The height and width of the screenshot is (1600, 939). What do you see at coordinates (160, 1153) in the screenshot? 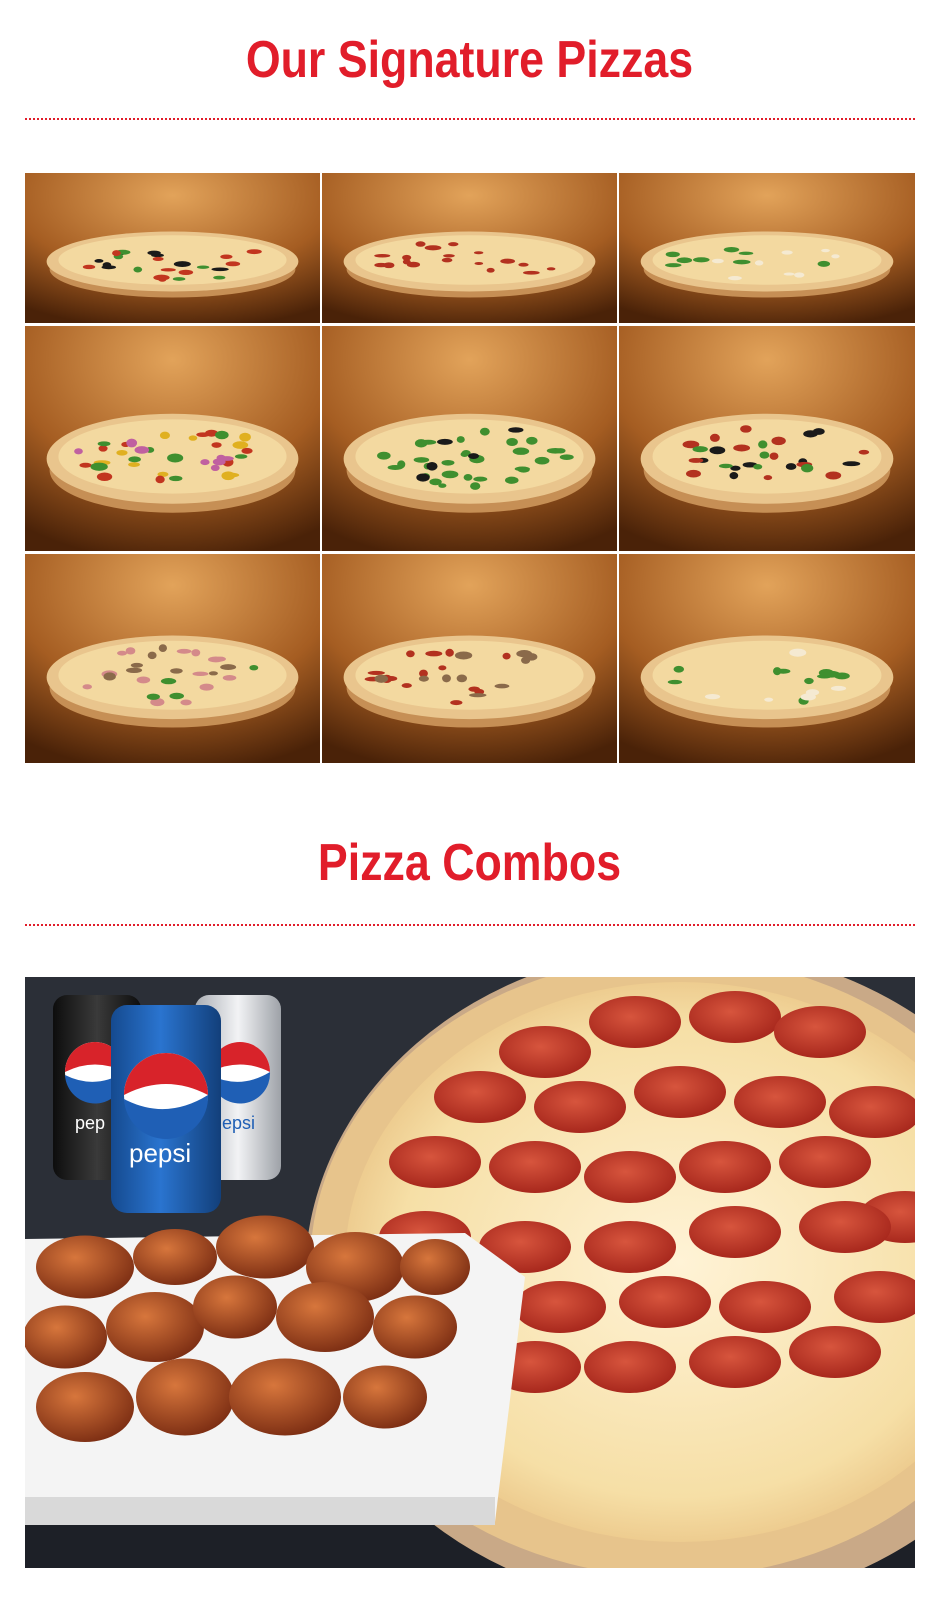
I see `svg-text: pepsi` at bounding box center [160, 1153].